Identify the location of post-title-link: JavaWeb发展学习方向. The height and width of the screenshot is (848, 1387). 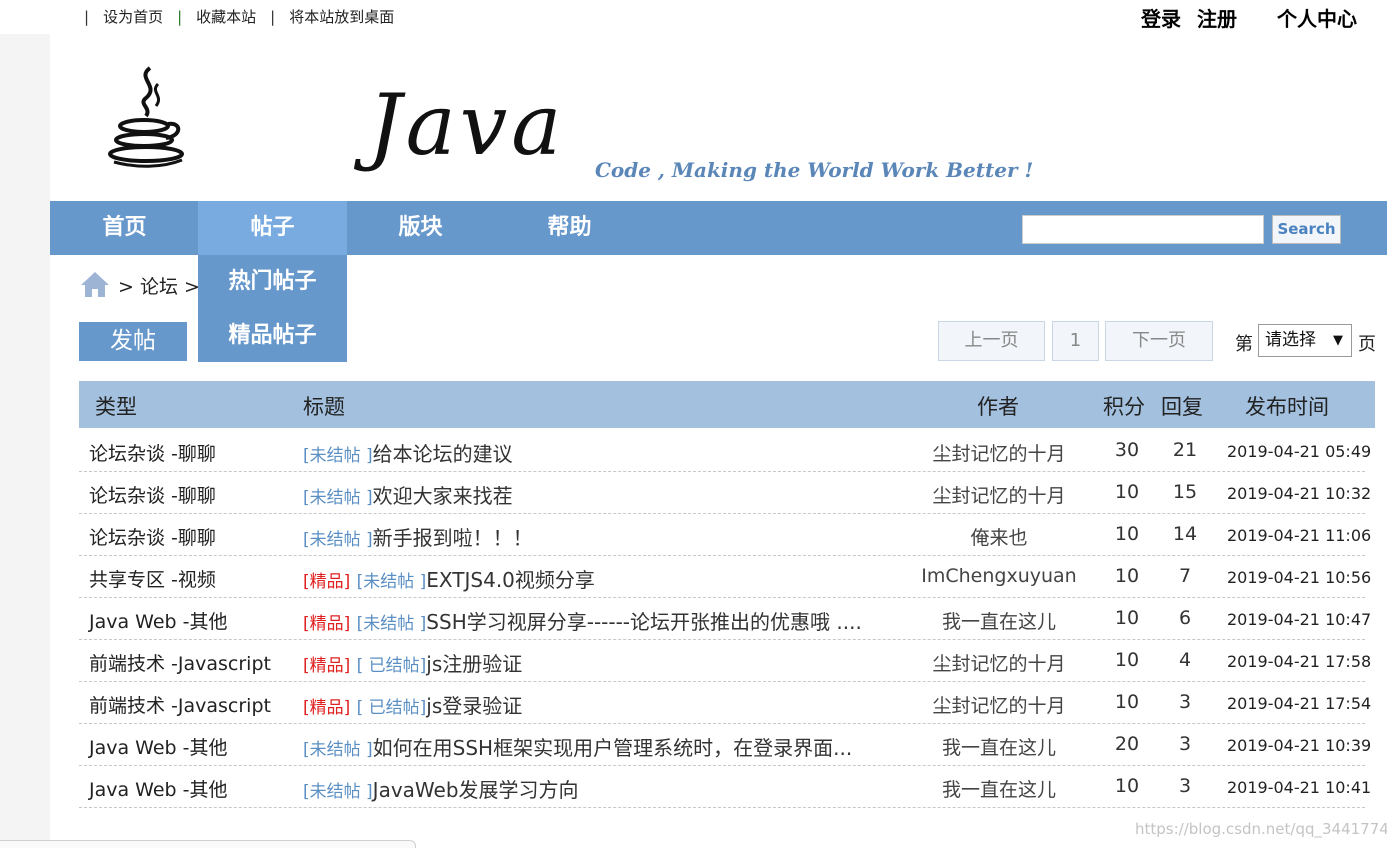
(476, 790).